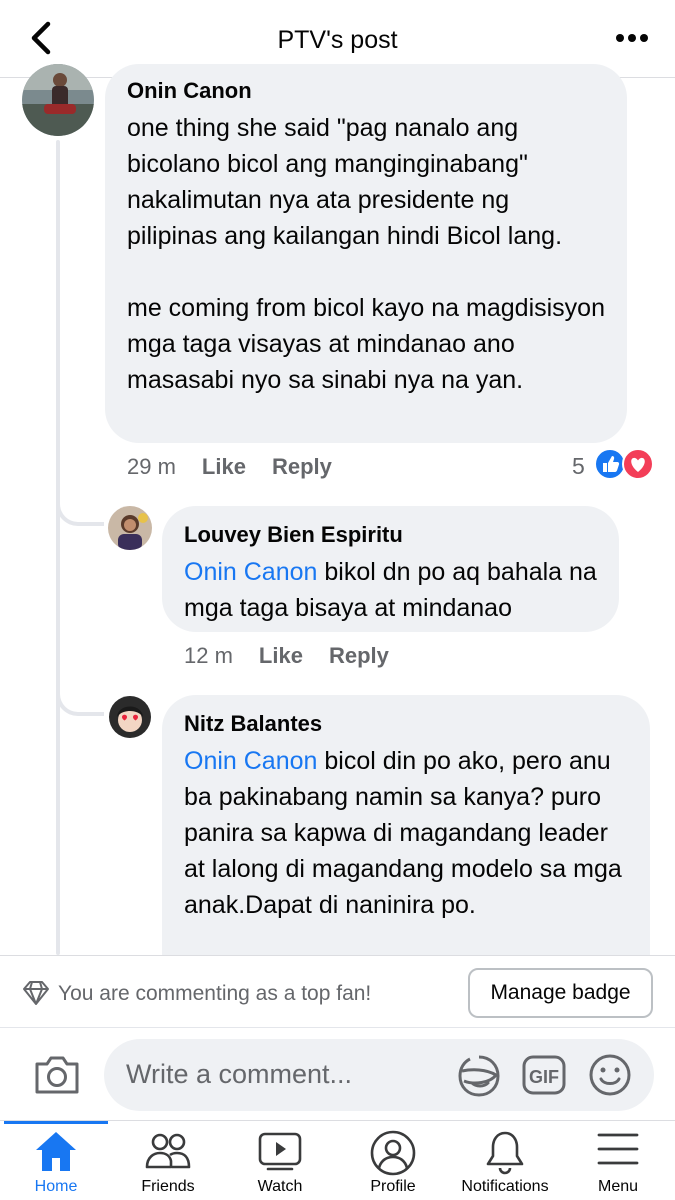  I want to click on nav-label: Watch, so click(280, 1186).